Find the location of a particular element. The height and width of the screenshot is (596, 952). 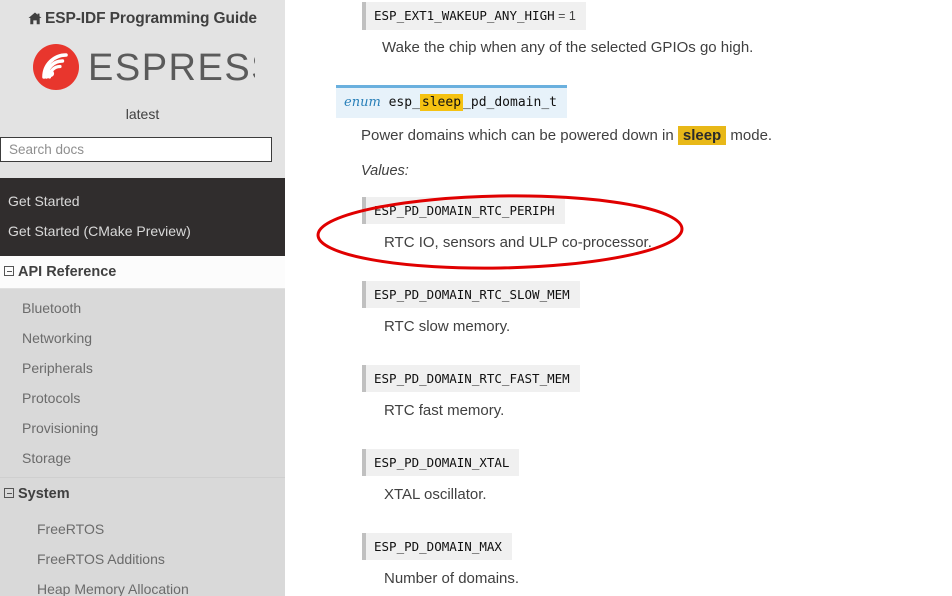

sidebar-item-provisioning: Provisioning is located at coordinates (142, 428).